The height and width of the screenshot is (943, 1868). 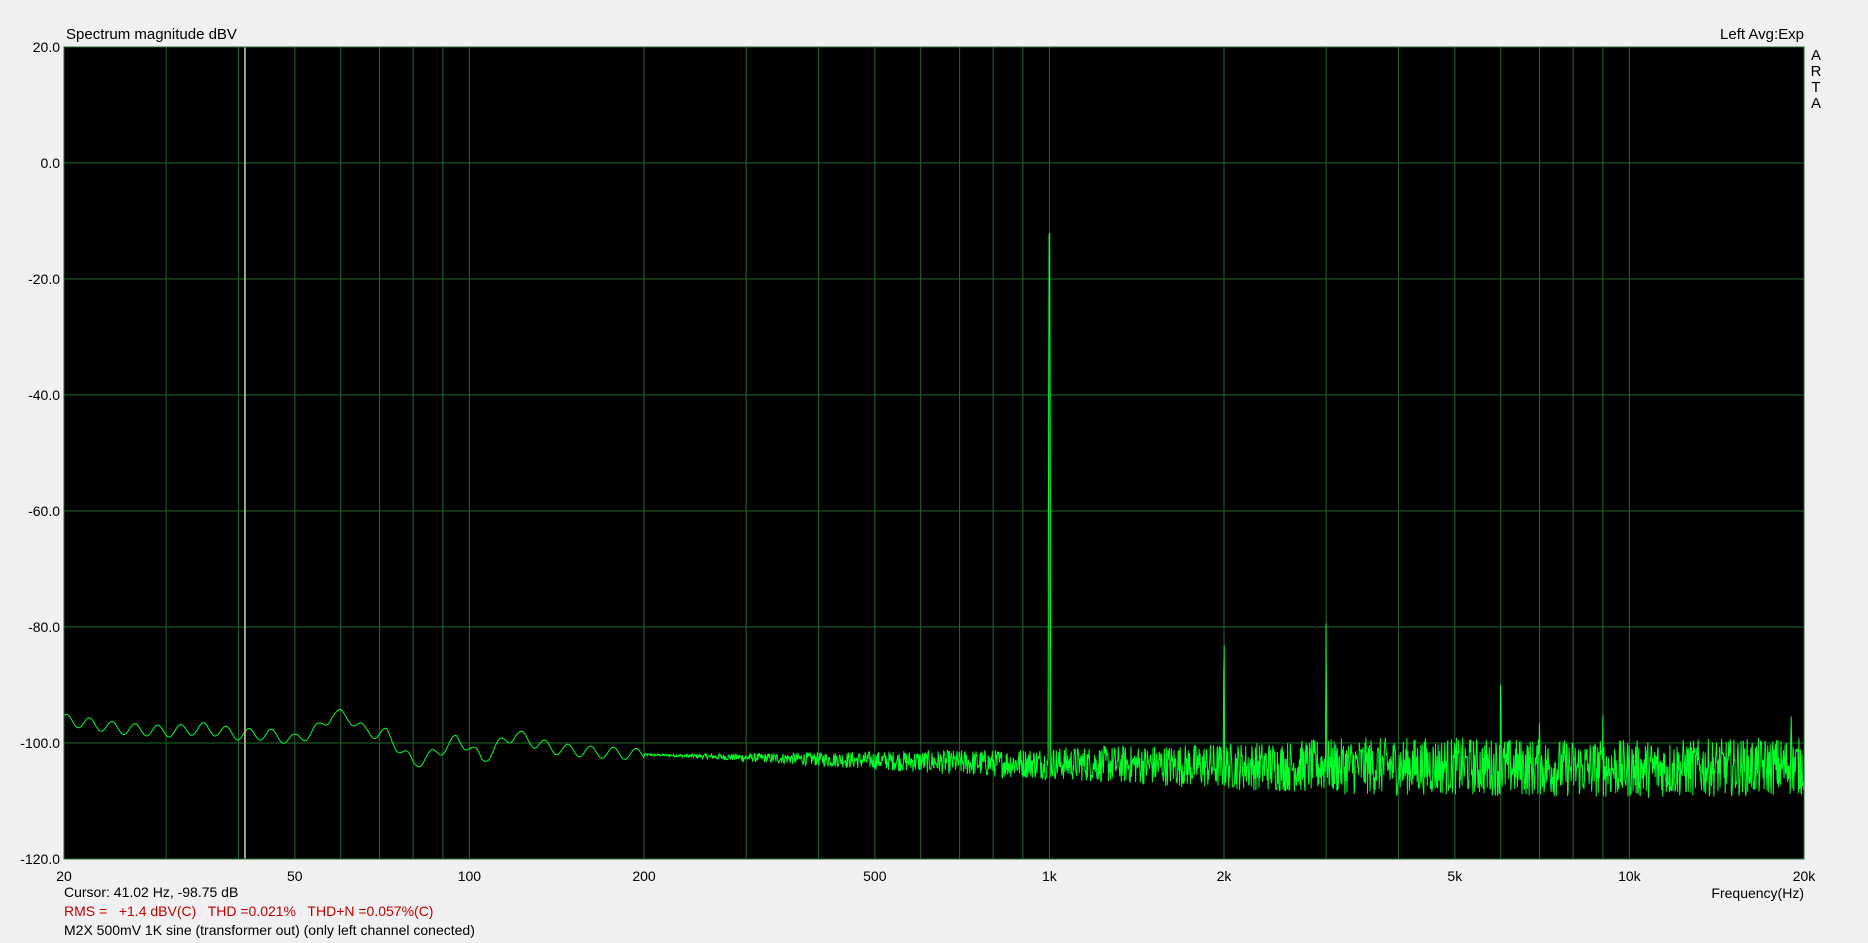 What do you see at coordinates (1762, 34) in the screenshot?
I see `channel-averaging-label: Left Avg:Exp` at bounding box center [1762, 34].